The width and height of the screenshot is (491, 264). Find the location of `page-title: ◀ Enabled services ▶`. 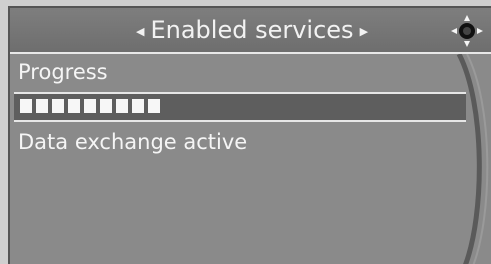

page-title: ◀ Enabled services ▶ is located at coordinates (250, 30).